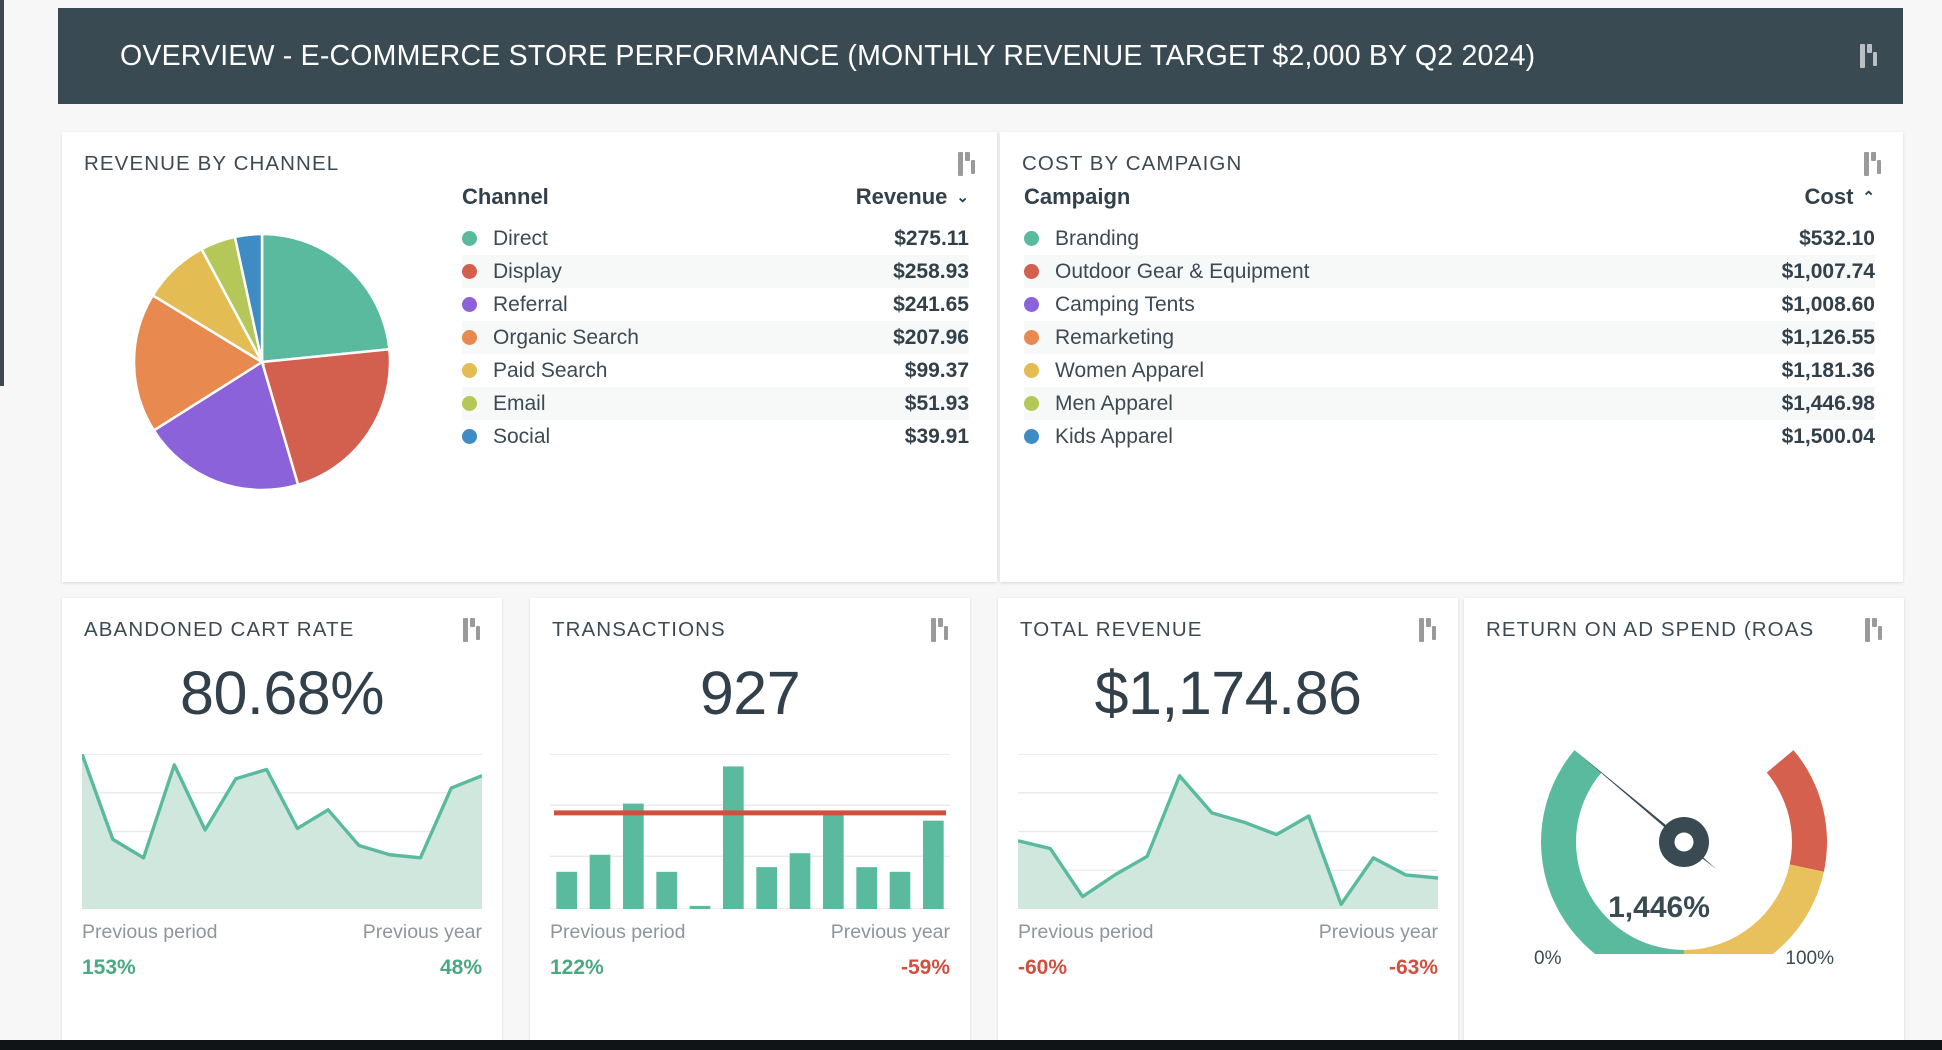  Describe the element at coordinates (1797, 811) in the screenshot. I see `gauge-band` at that location.